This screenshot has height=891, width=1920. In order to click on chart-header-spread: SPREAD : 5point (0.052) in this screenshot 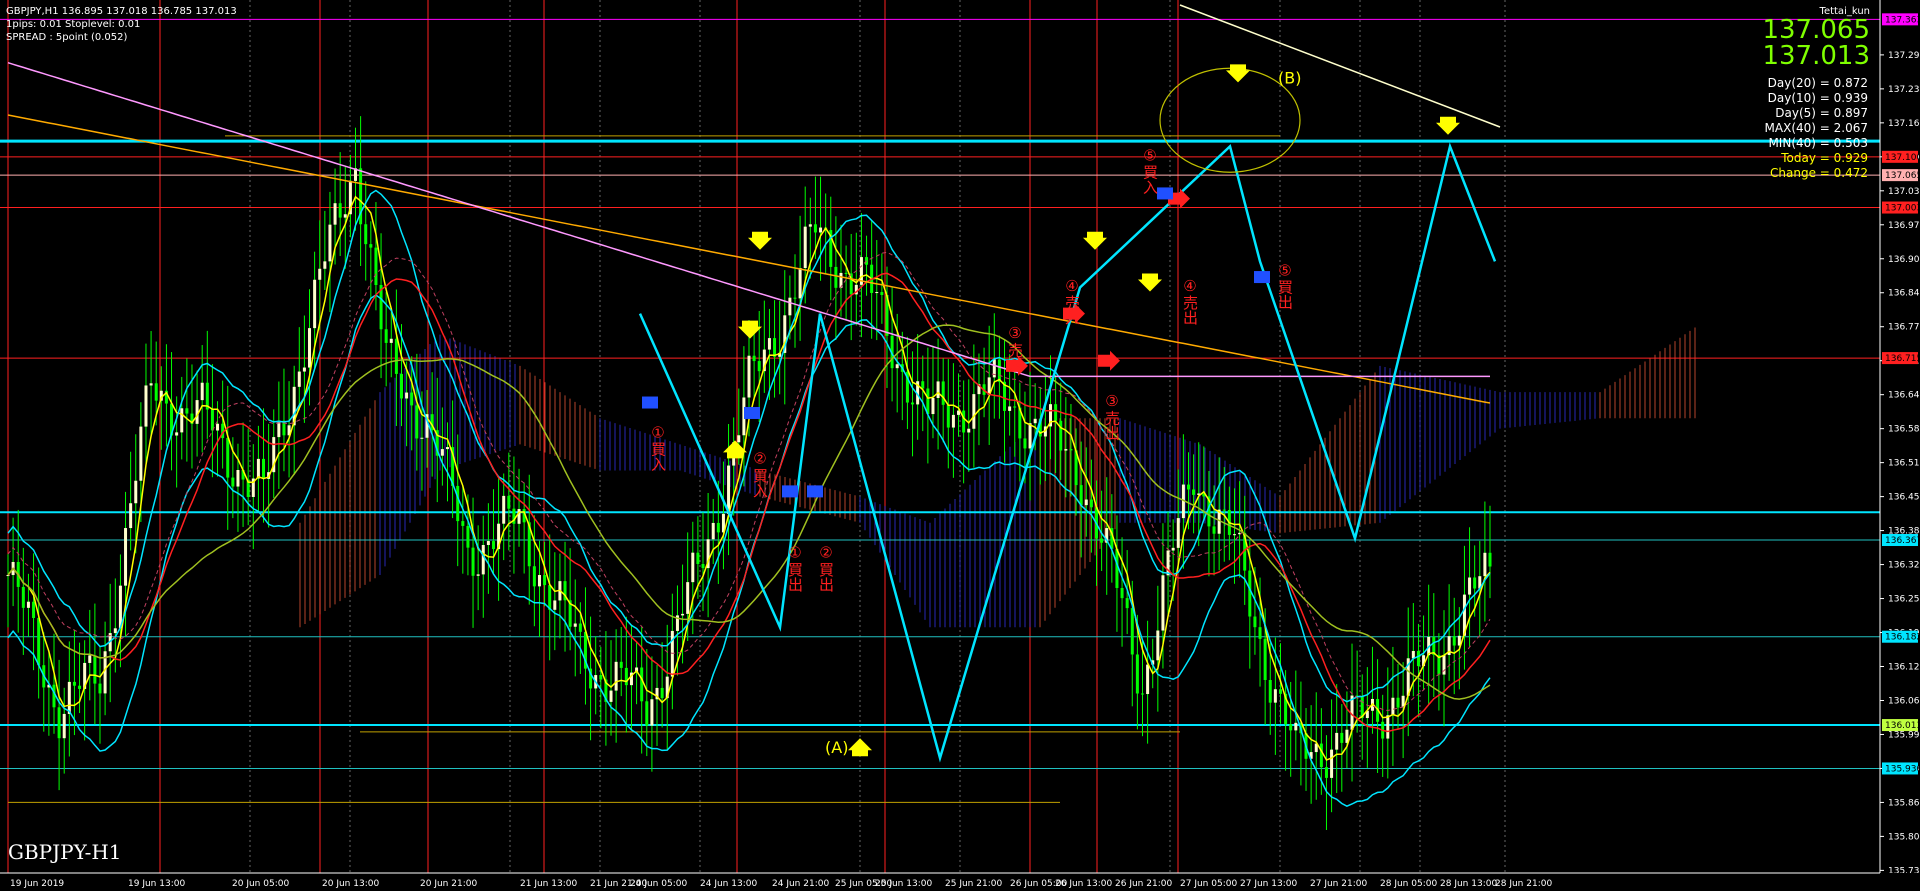, I will do `click(67, 37)`.